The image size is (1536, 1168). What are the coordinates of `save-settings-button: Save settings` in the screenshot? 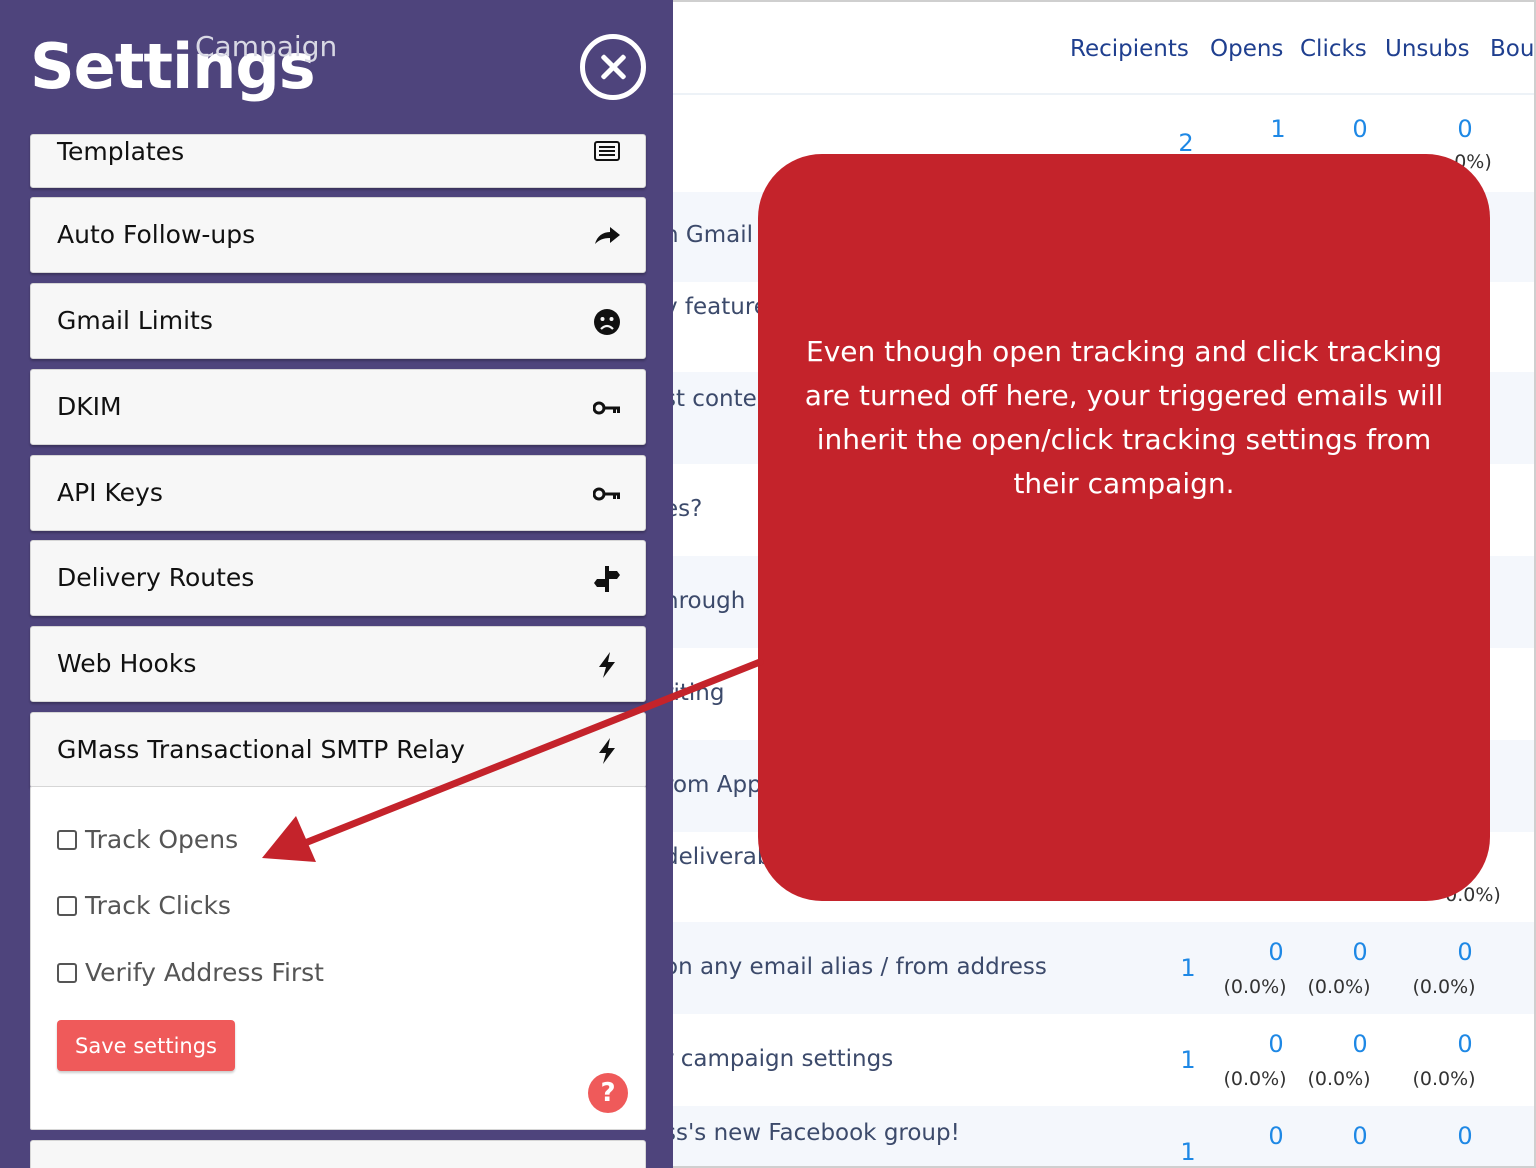 It's located at (146, 1045).